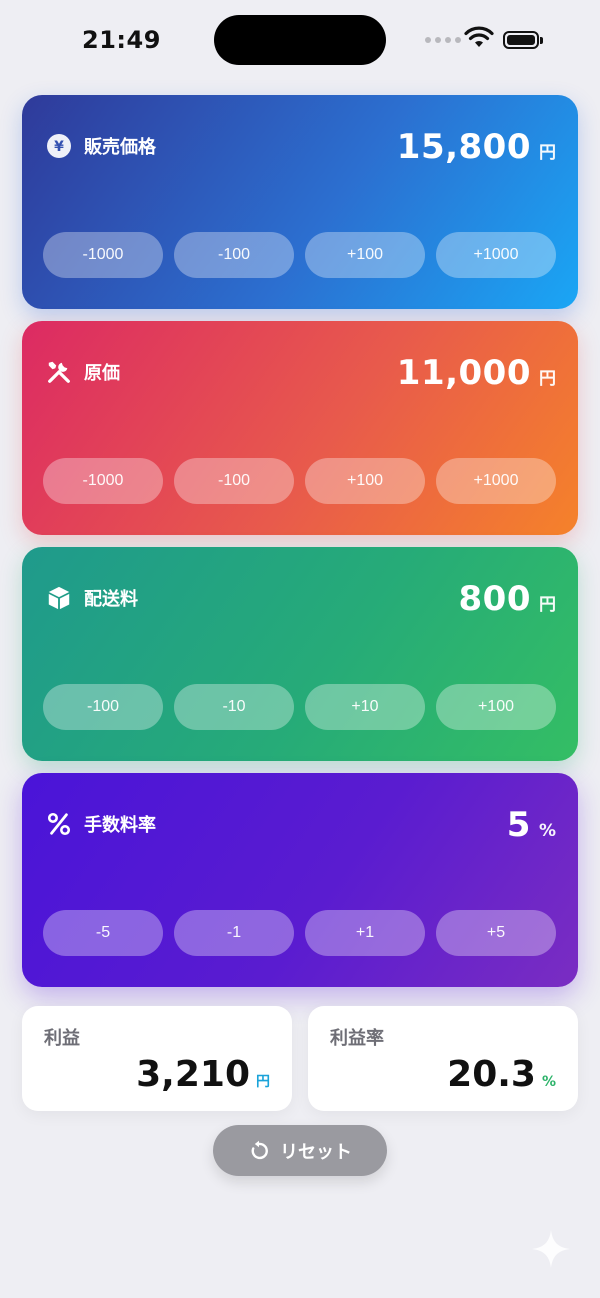  Describe the element at coordinates (357, 1038) in the screenshot. I see `margin-label: 利益率` at that location.